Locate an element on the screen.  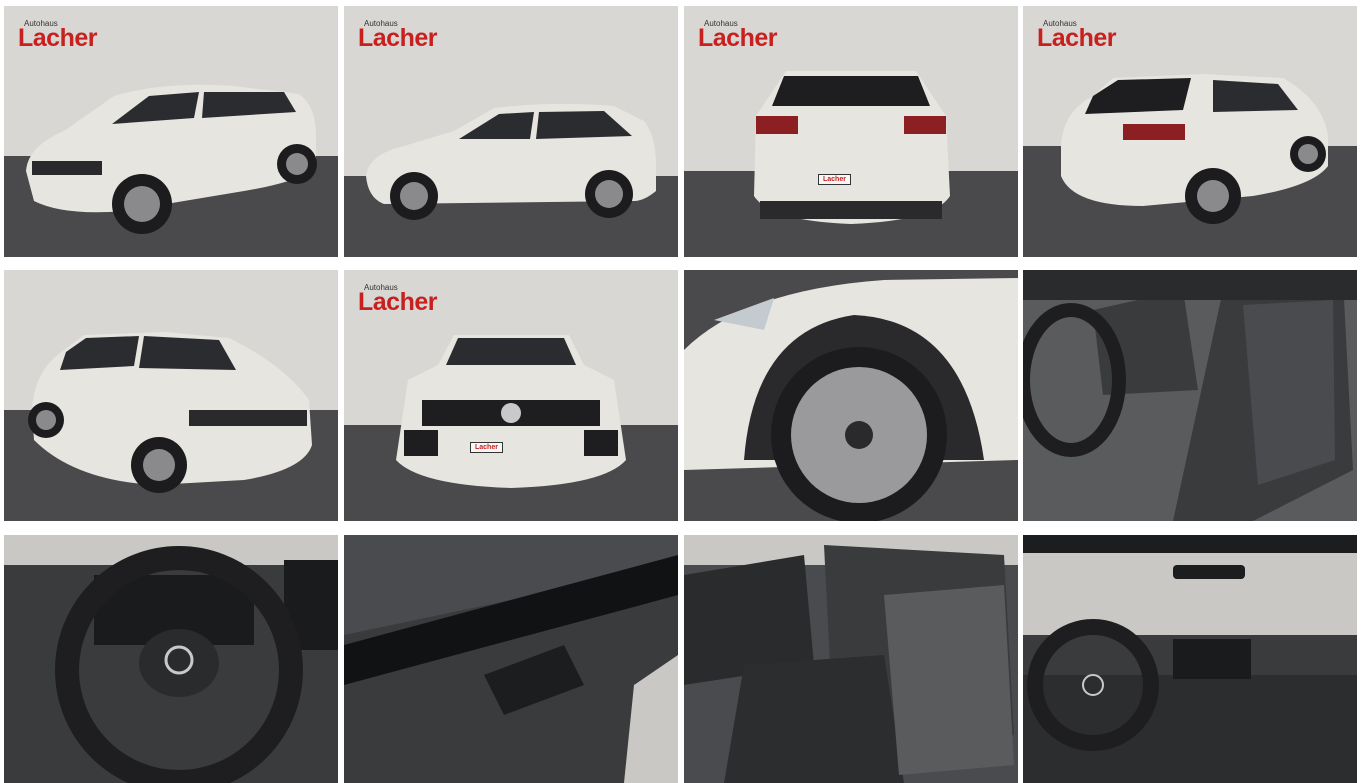
photo-thumb-front: Autohaus Lacher Lacher is located at coordinates (511, 395).